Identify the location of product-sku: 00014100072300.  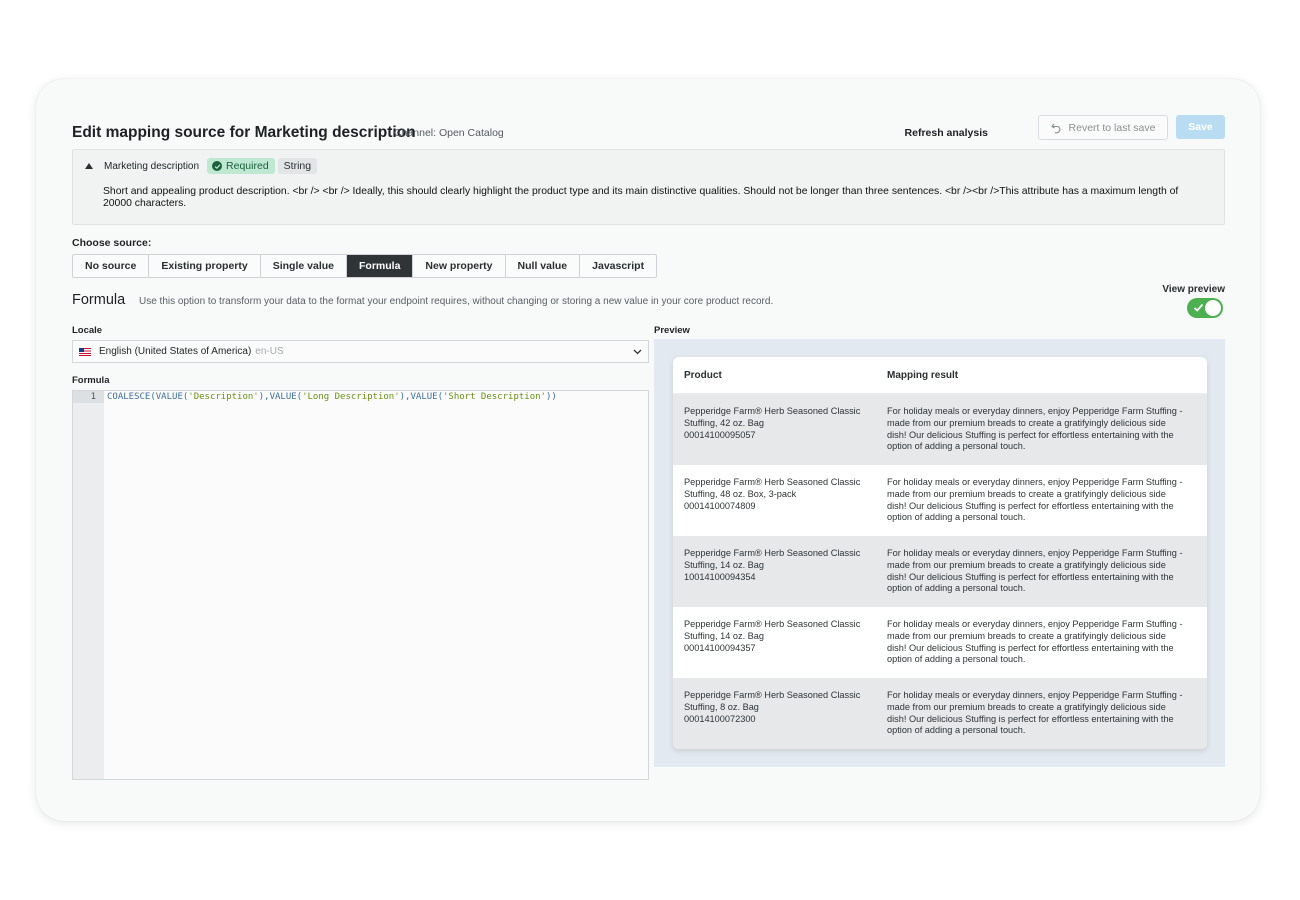
(720, 718).